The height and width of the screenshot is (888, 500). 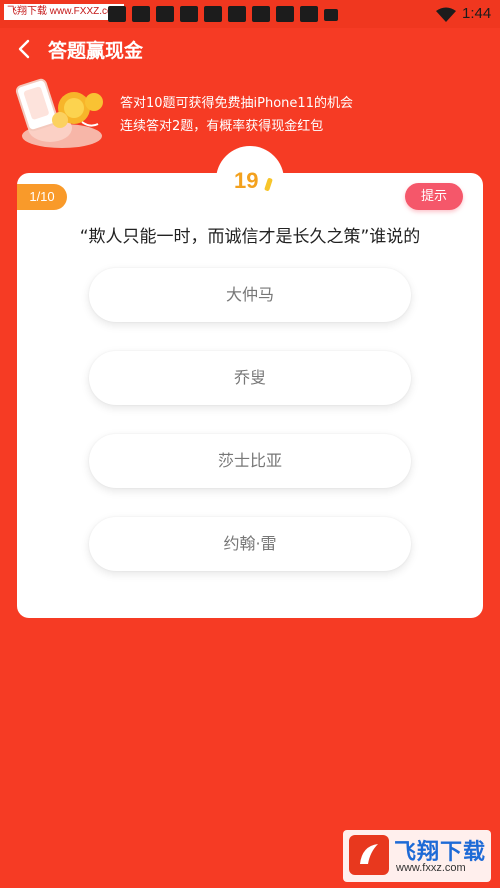 I want to click on status-time: 1:44, so click(x=477, y=13).